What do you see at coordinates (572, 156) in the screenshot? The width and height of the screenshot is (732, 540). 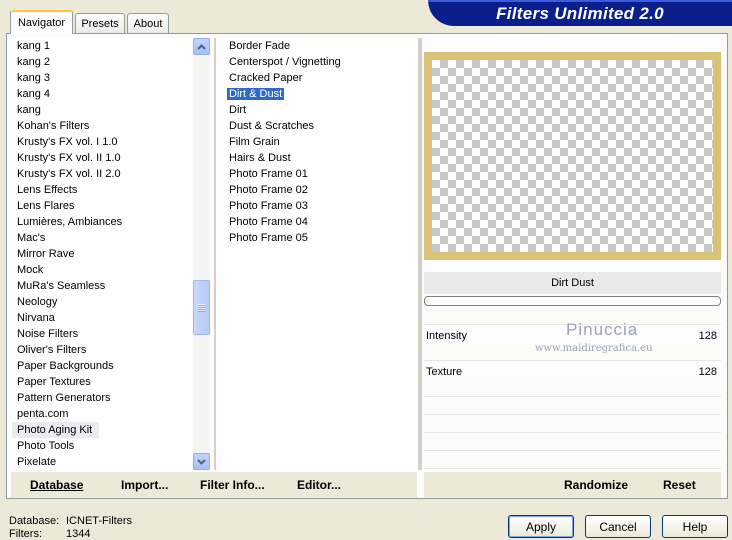 I see `preview-canvas` at bounding box center [572, 156].